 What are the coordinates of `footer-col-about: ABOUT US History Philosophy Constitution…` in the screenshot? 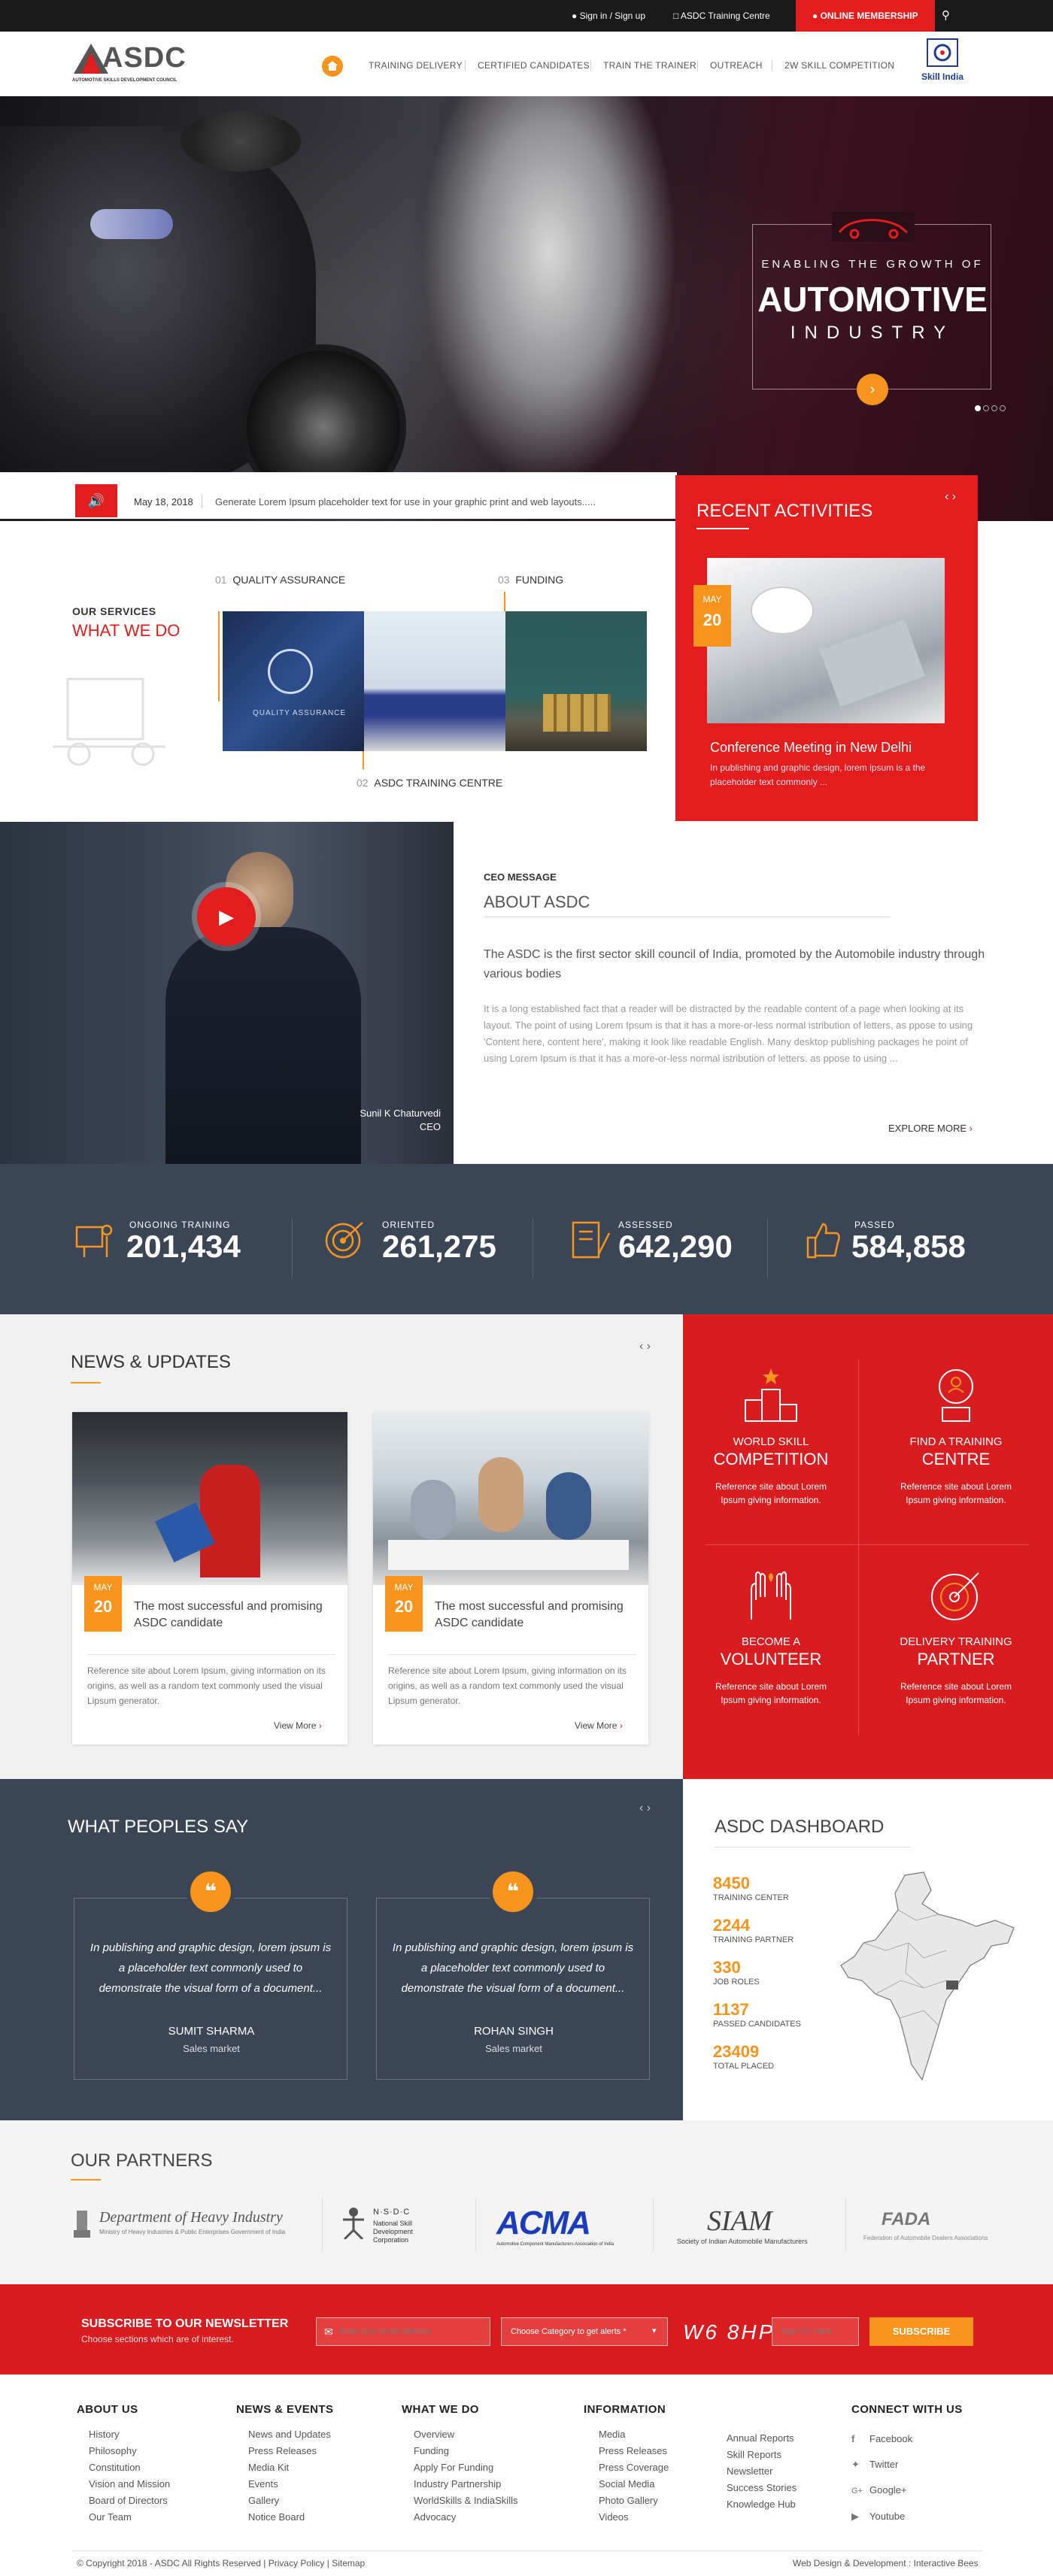 It's located at (123, 2464).